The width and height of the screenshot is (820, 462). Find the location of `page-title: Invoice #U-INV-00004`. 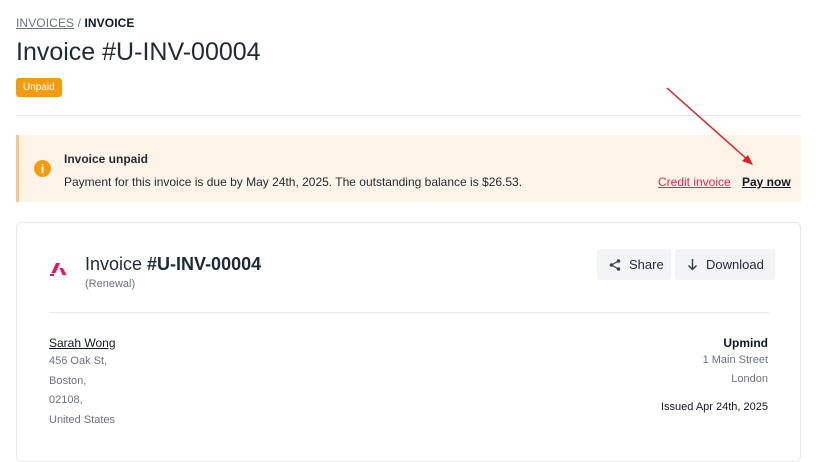

page-title: Invoice #U-INV-00004 is located at coordinates (138, 52).